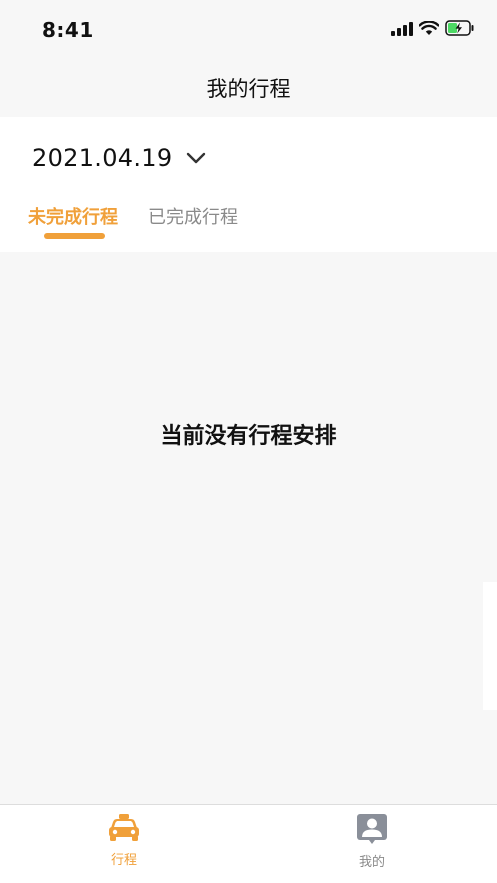  What do you see at coordinates (74, 236) in the screenshot?
I see `active-tab-indicator` at bounding box center [74, 236].